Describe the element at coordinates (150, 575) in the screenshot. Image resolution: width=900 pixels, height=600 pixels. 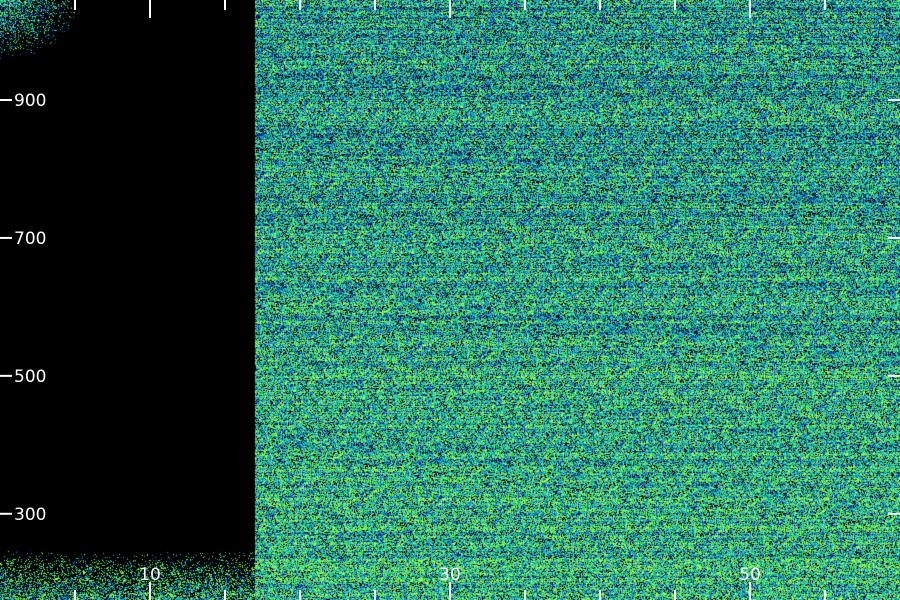
I see `x-tick-label: 10` at that location.